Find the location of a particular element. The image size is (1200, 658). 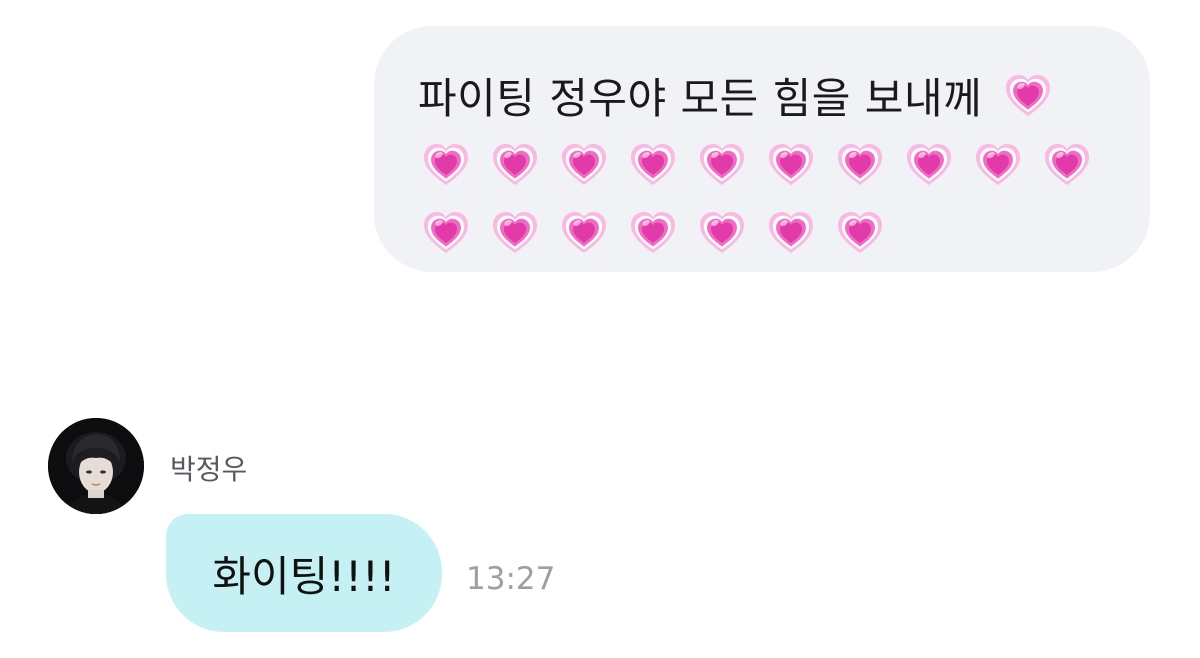

received-message-bubble: 화이팅!!!! is located at coordinates (304, 573).